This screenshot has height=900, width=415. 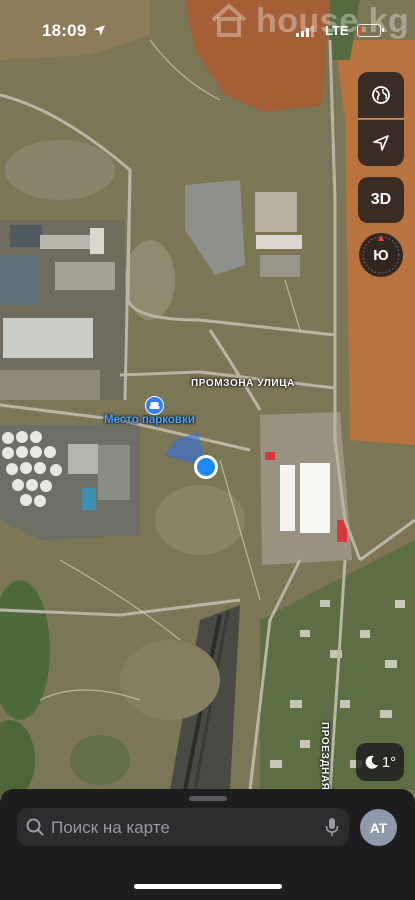 I want to click on microphone-icon, so click(x=332, y=827).